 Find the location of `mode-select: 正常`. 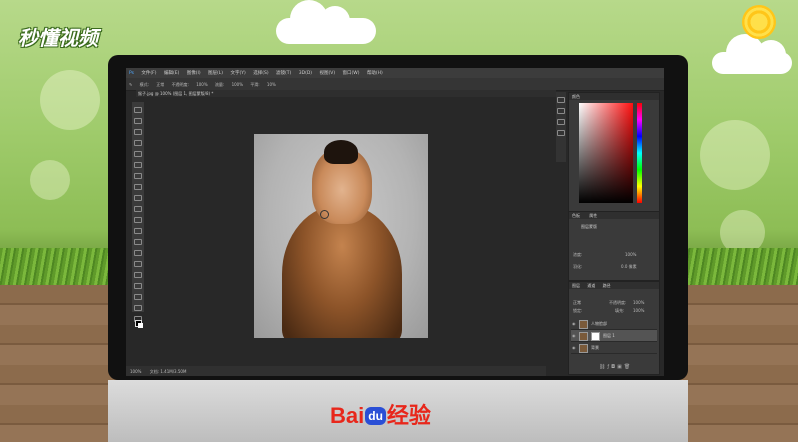

mode-select: 正常 is located at coordinates (160, 85).